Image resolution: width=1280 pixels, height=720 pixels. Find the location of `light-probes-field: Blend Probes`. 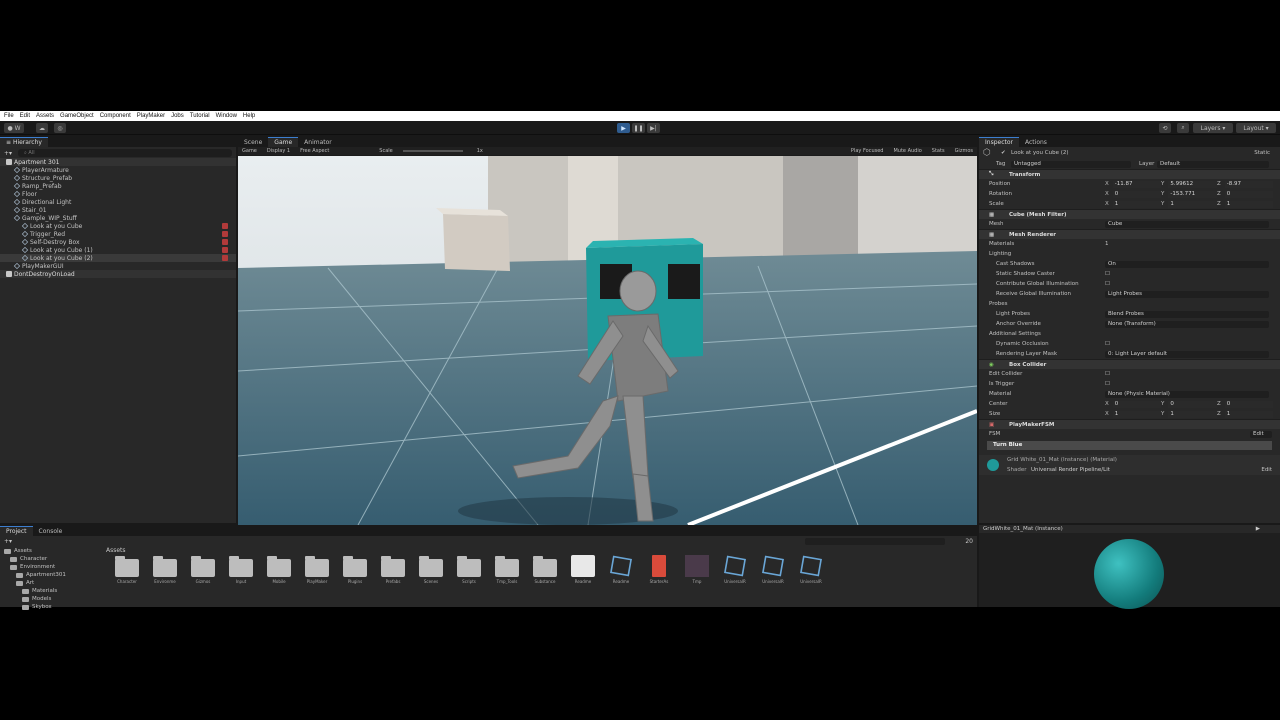

light-probes-field: Blend Probes is located at coordinates (1187, 314).